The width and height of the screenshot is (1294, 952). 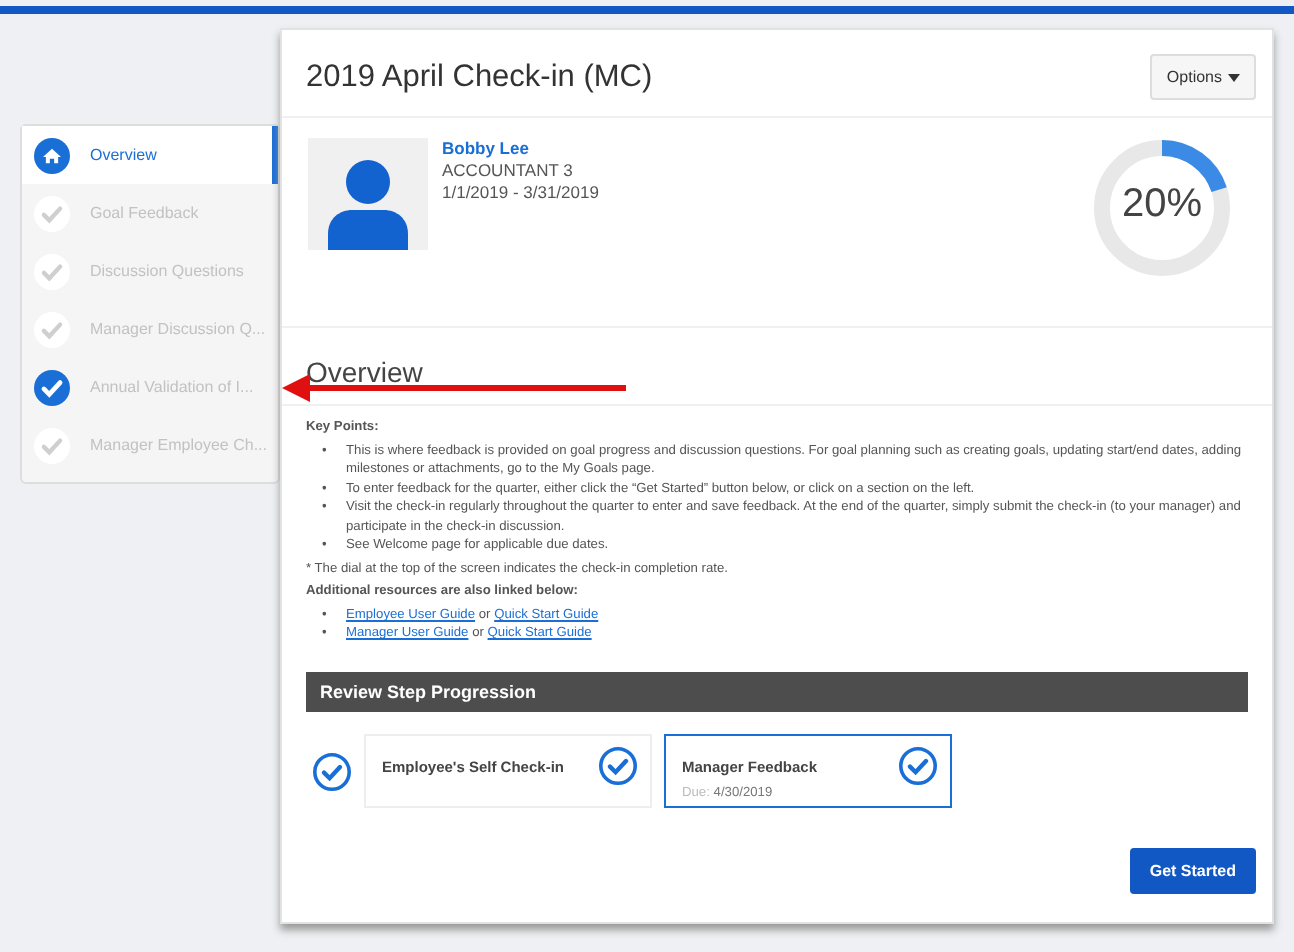 I want to click on page-title: 2019 April Check-in (MC), so click(x=479, y=77).